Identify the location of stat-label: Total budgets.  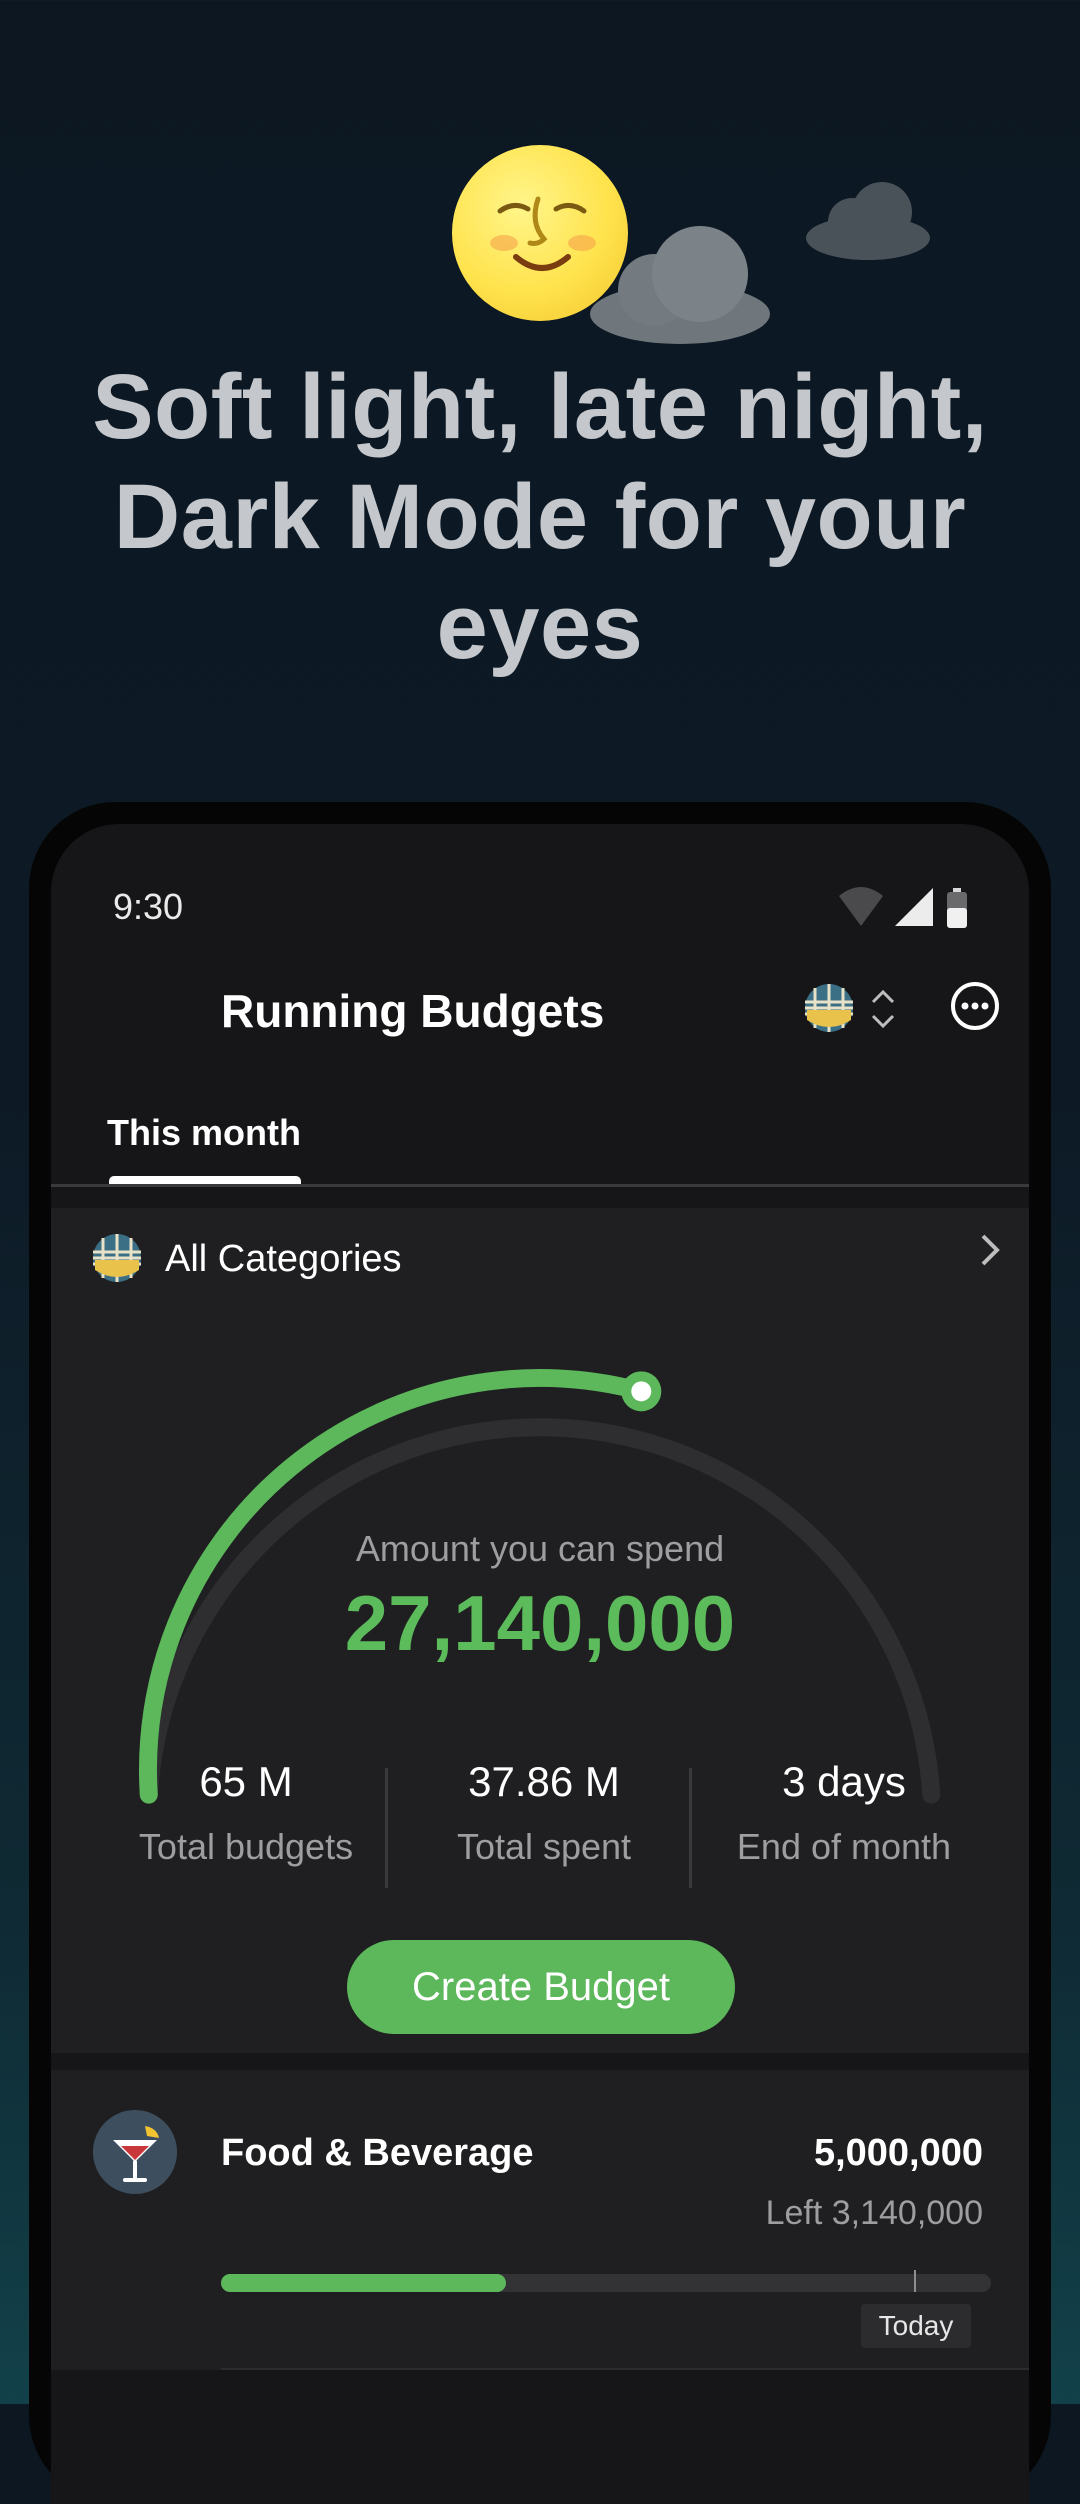
(246, 1846).